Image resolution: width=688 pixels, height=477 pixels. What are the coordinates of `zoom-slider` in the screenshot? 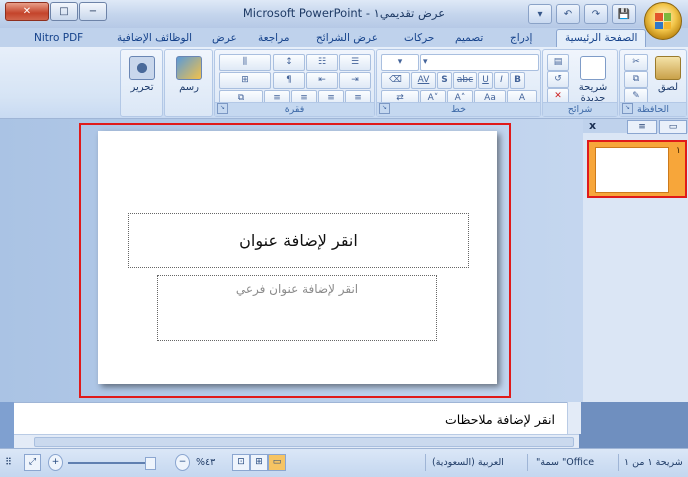 It's located at (108, 463).